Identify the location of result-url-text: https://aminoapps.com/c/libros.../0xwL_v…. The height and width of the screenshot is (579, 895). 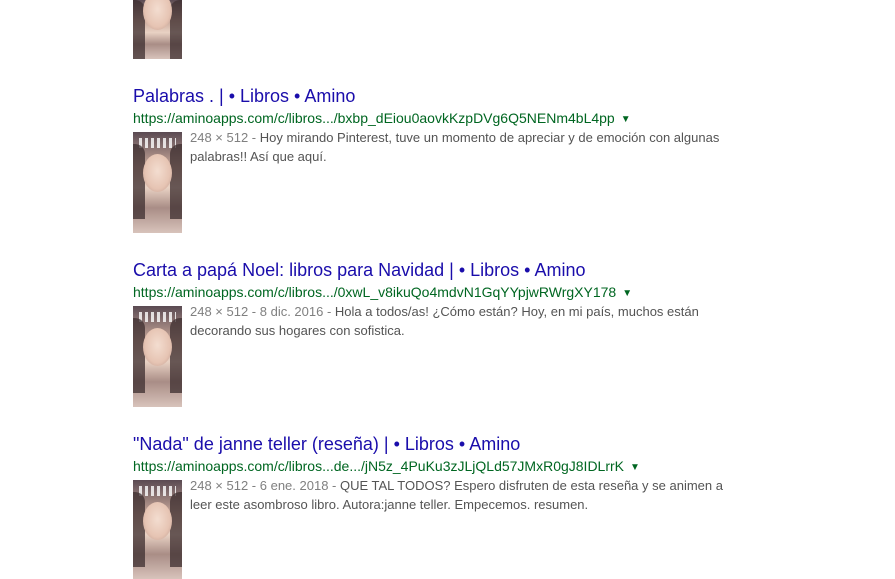
(375, 292).